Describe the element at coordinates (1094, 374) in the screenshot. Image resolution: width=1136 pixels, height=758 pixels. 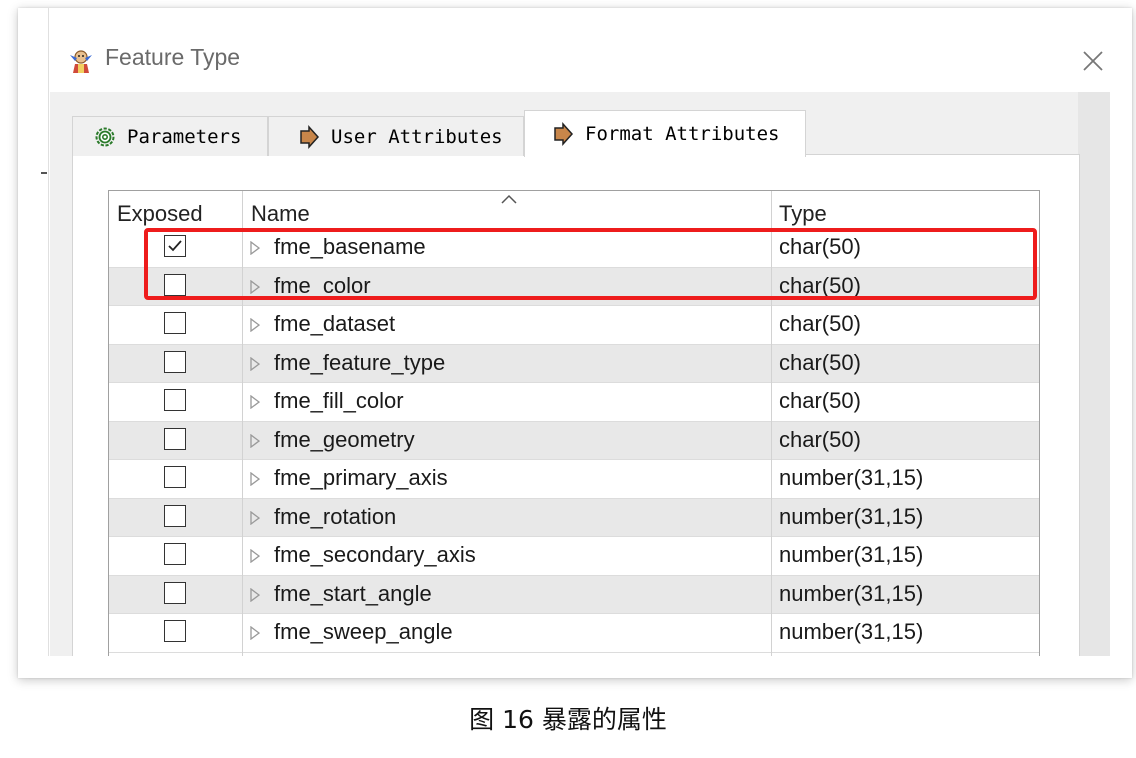
I see `right-panel-strip` at that location.